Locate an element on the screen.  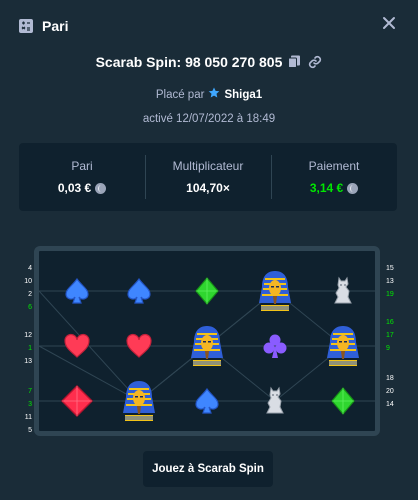
payline-number: 4 is located at coordinates (30, 268).